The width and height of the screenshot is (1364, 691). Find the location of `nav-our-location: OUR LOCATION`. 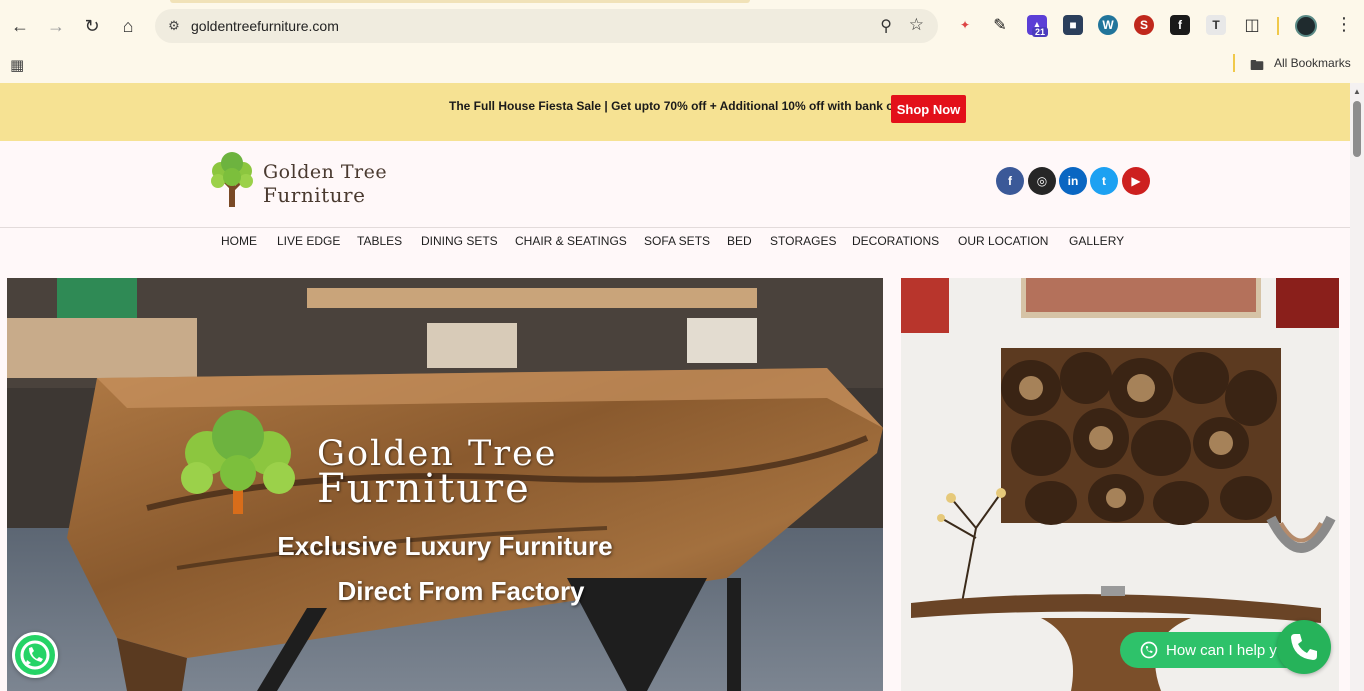

nav-our-location: OUR LOCATION is located at coordinates (1003, 241).